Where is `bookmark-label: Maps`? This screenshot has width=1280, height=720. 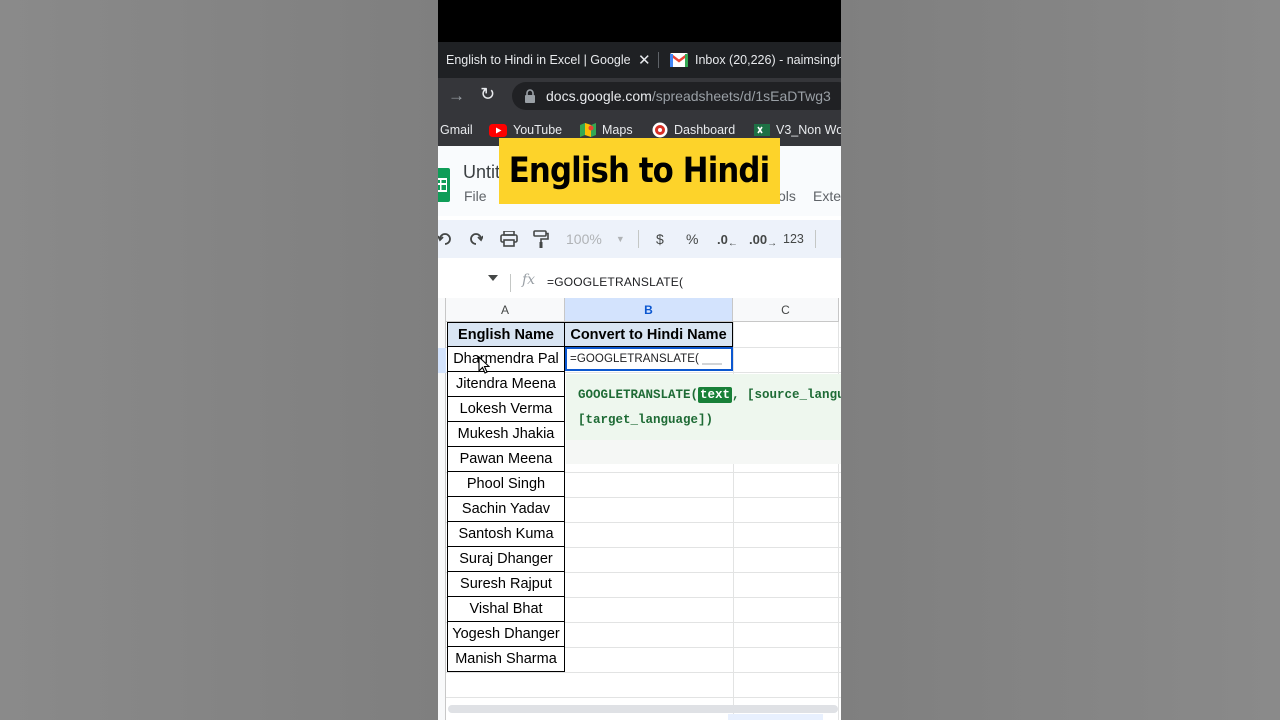 bookmark-label: Maps is located at coordinates (617, 130).